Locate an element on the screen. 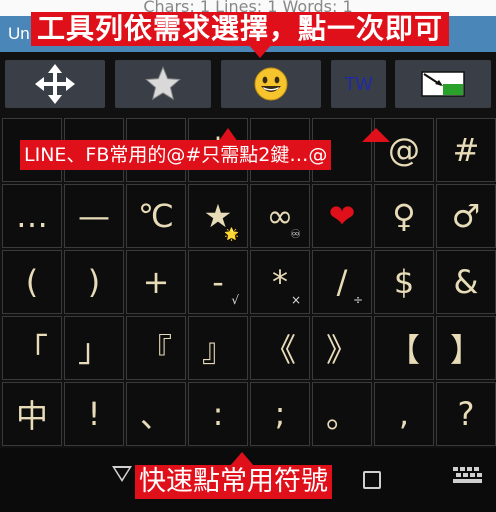  symbol-key: ? is located at coordinates (466, 414).